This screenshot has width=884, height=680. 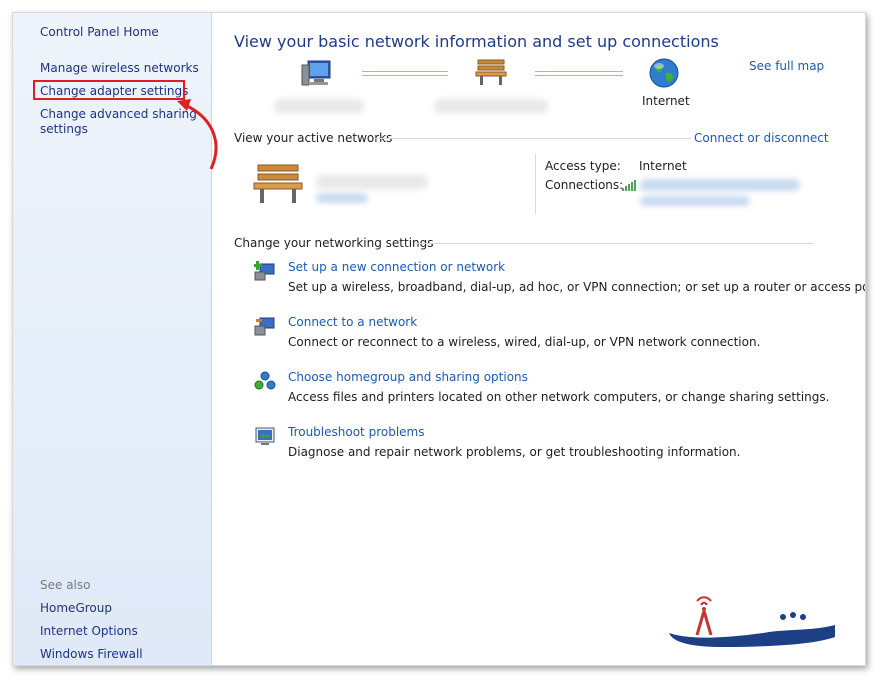 I want to click on vertical-divider, so click(x=535, y=184).